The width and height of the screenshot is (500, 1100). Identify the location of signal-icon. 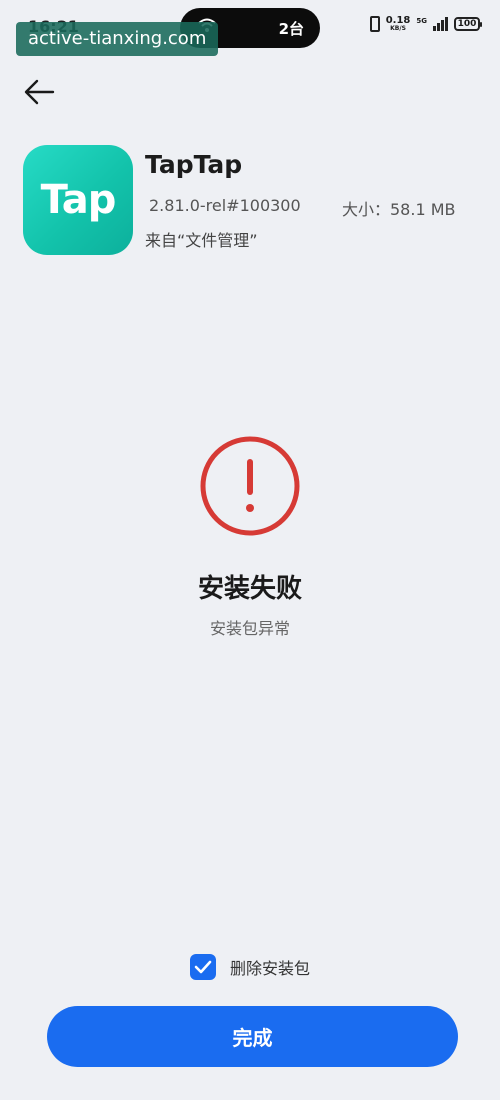
(440, 24).